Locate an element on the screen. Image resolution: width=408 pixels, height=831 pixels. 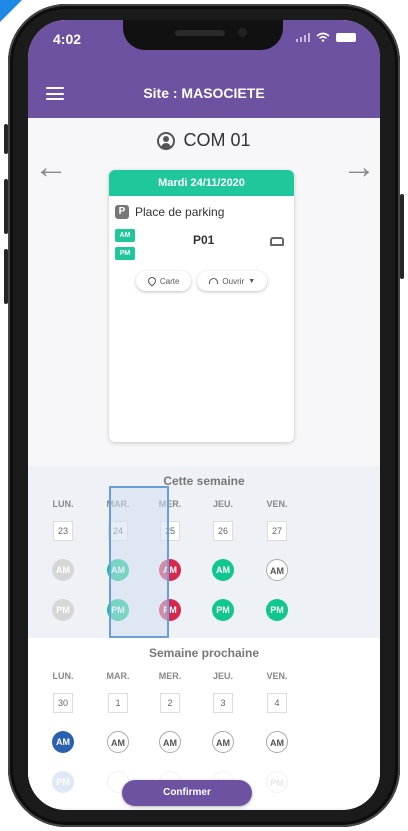
app-title: Site : MASOCIETE is located at coordinates (204, 93).